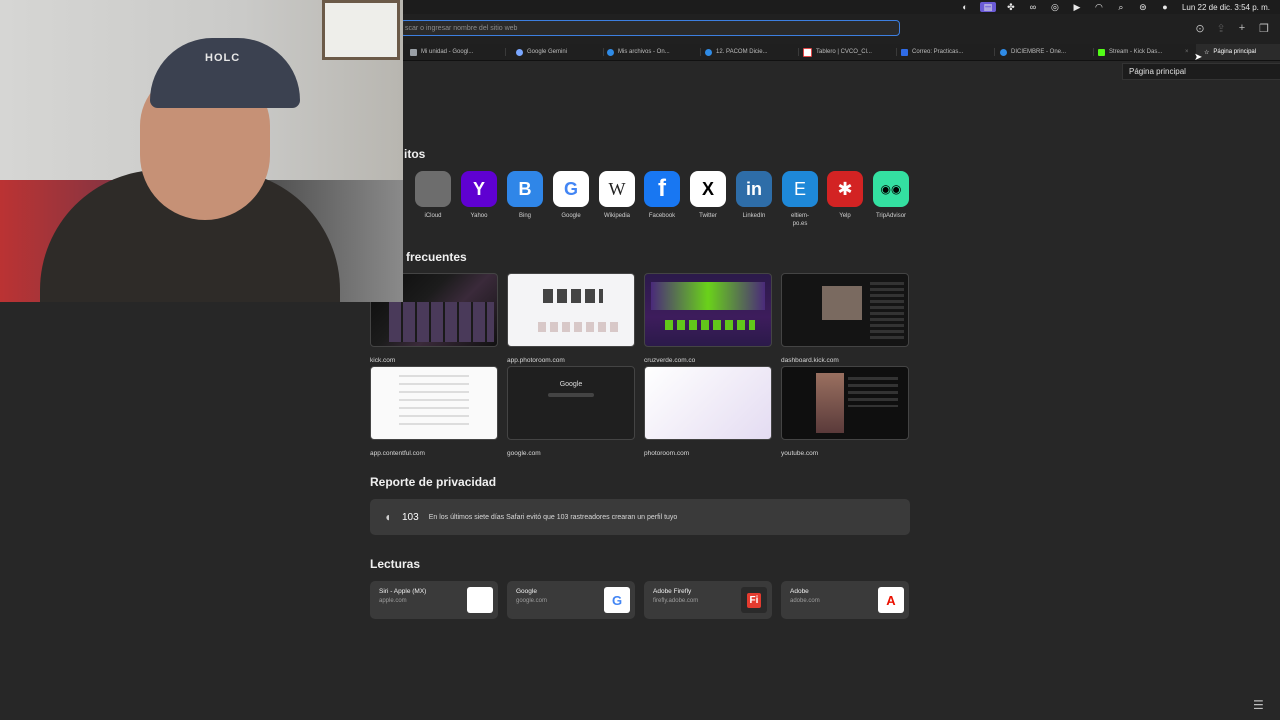 This screenshot has height=720, width=1280. I want to click on favorite-label: Yelp, so click(845, 216).